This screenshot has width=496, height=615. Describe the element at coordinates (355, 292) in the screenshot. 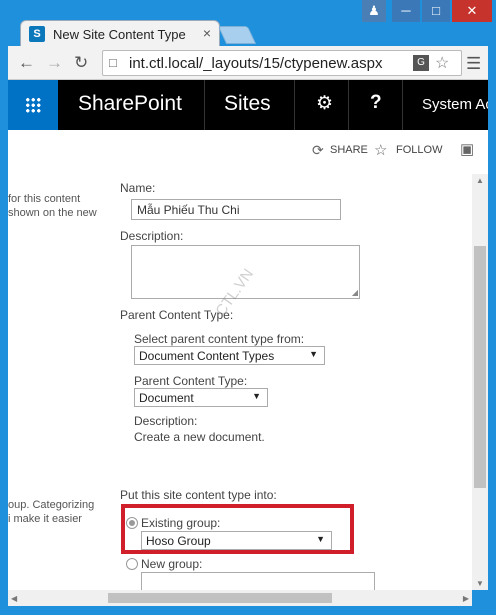

I see `resize-grip-icon: ◢` at that location.